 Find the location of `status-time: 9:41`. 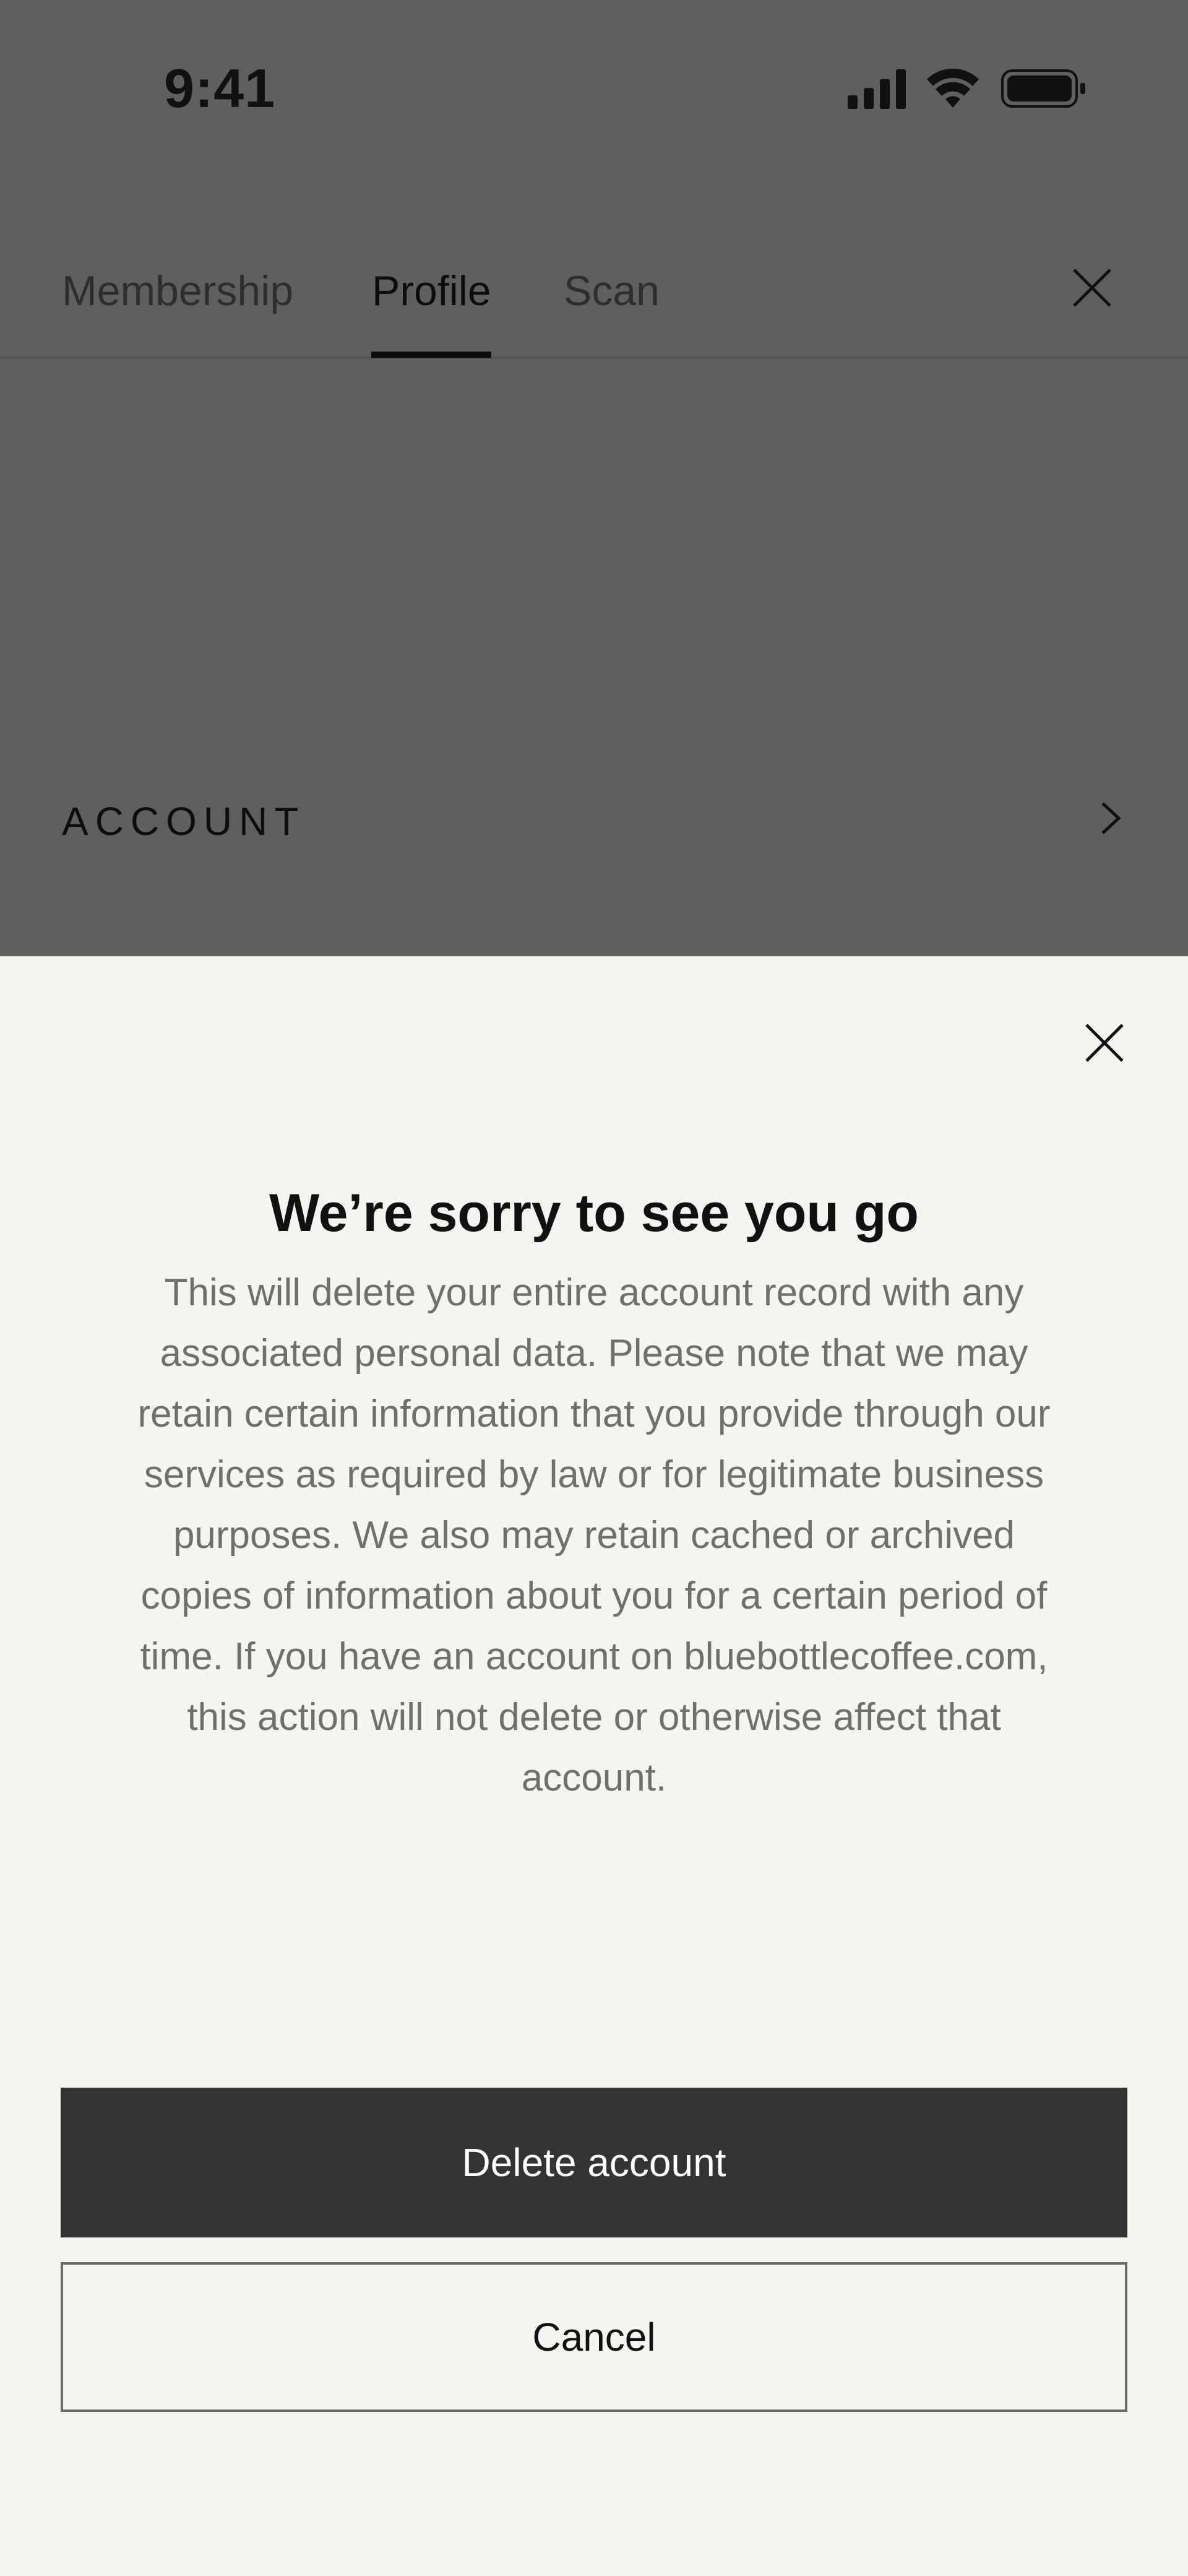

status-time: 9:41 is located at coordinates (220, 88).